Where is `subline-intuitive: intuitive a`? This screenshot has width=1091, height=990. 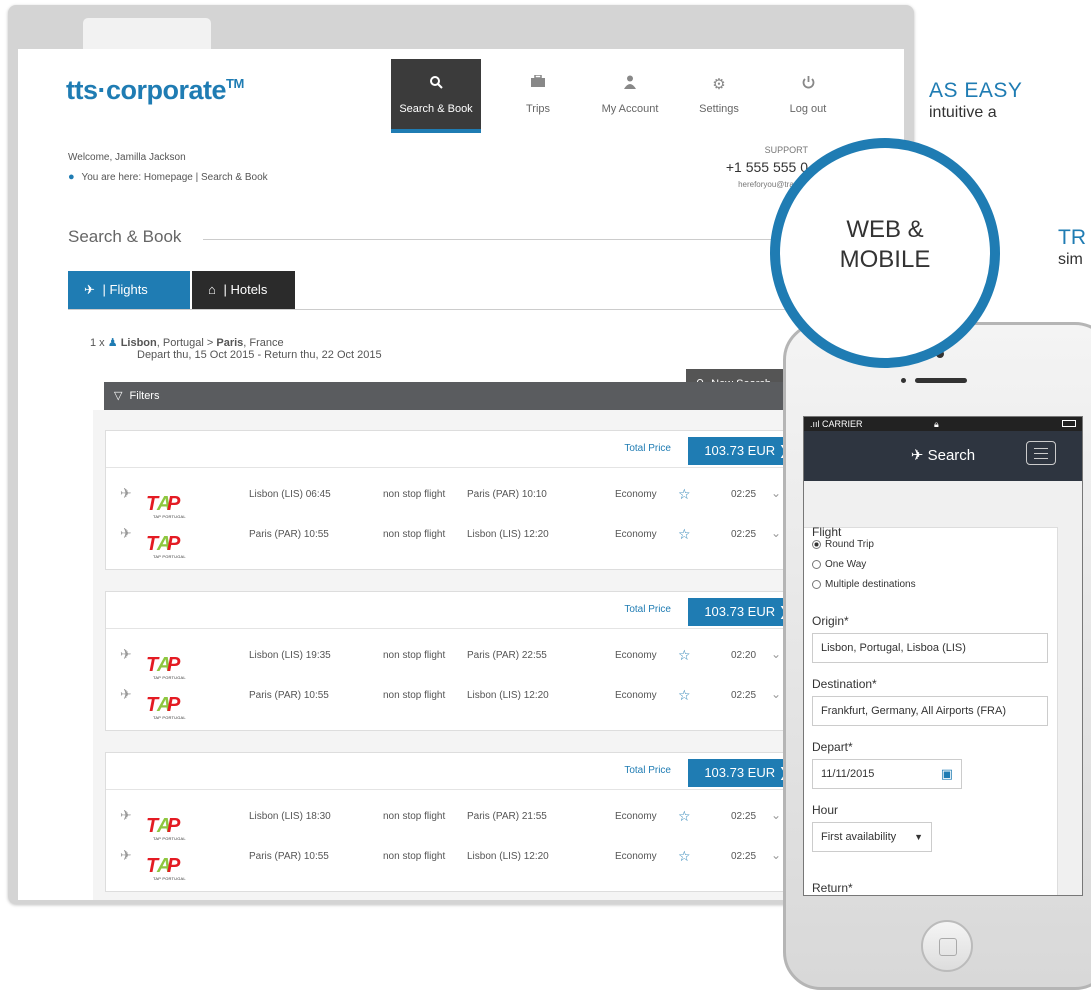 subline-intuitive: intuitive a is located at coordinates (963, 112).